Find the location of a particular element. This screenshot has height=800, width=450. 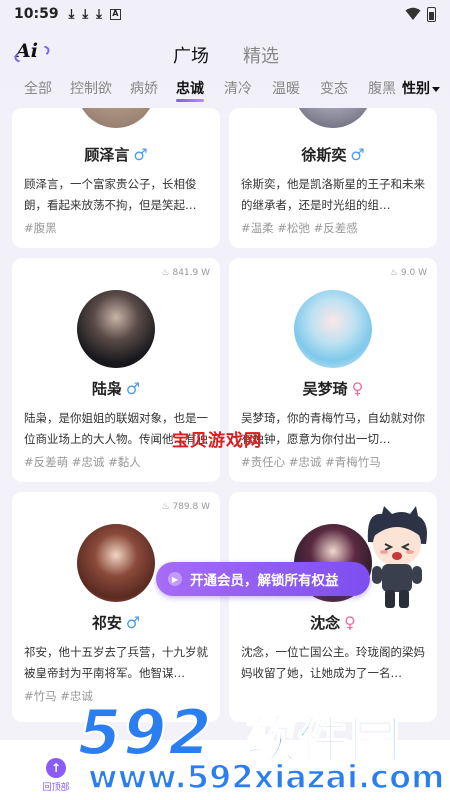

category-scheming: 腹黑 is located at coordinates (382, 88).